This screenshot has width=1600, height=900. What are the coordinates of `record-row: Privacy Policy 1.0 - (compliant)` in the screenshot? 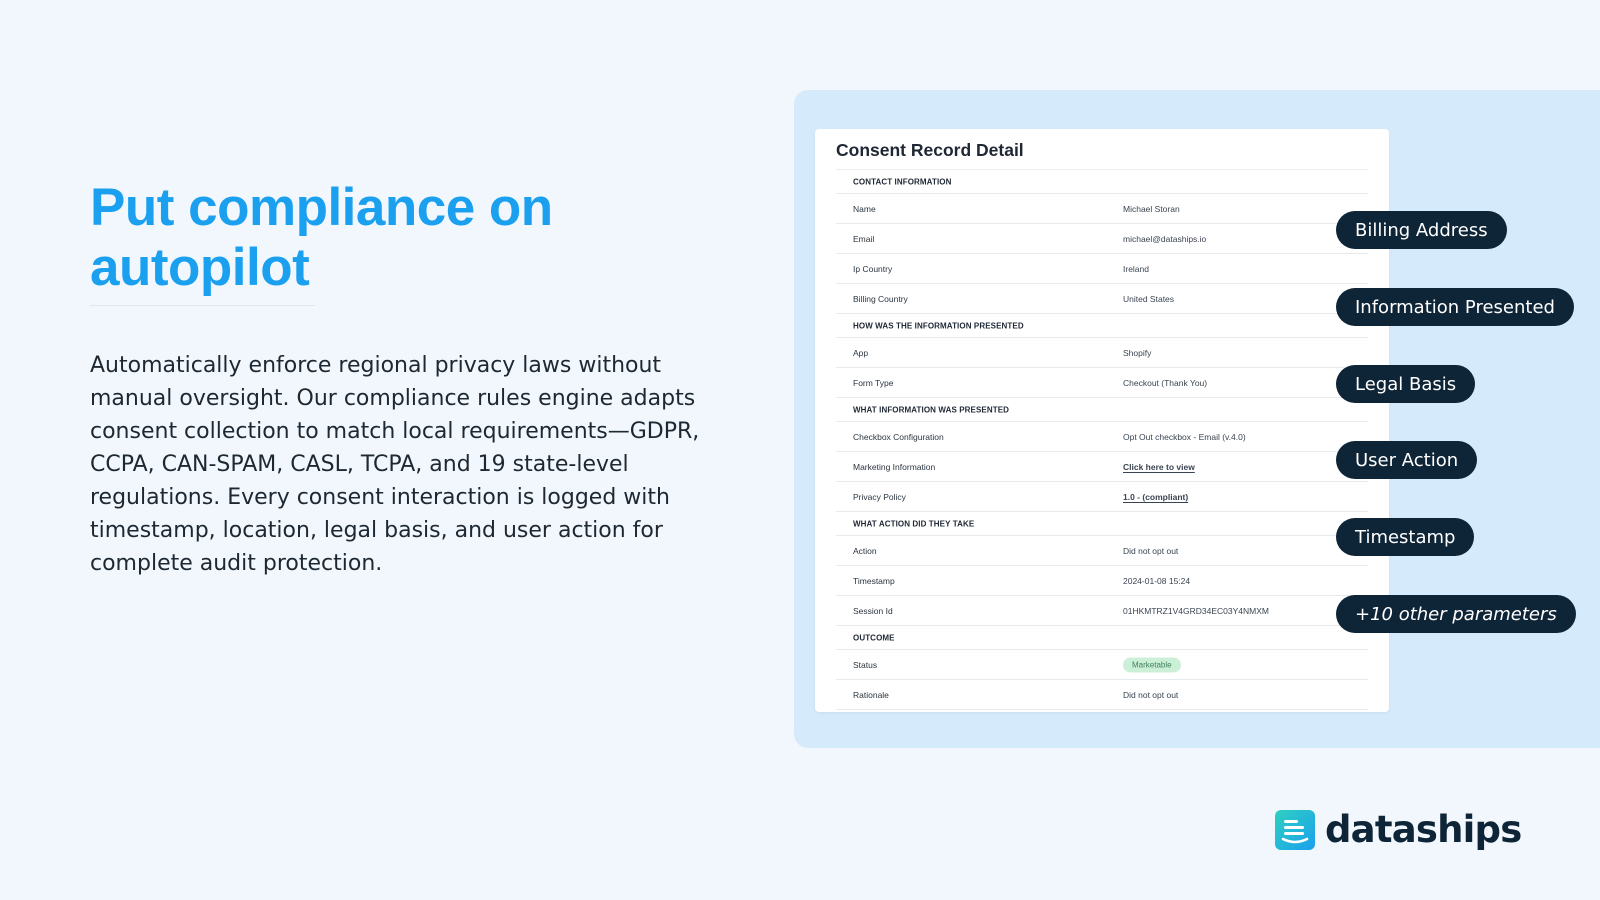 It's located at (1102, 497).